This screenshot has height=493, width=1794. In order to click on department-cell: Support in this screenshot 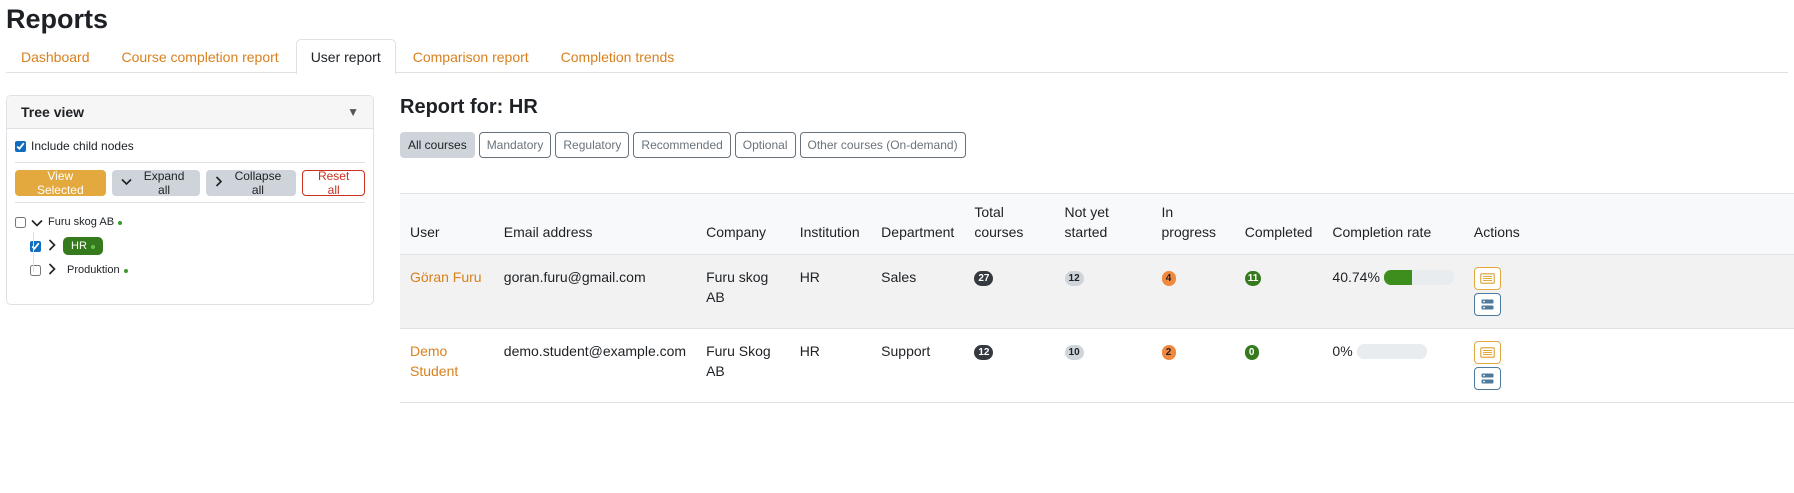, I will do `click(918, 365)`.